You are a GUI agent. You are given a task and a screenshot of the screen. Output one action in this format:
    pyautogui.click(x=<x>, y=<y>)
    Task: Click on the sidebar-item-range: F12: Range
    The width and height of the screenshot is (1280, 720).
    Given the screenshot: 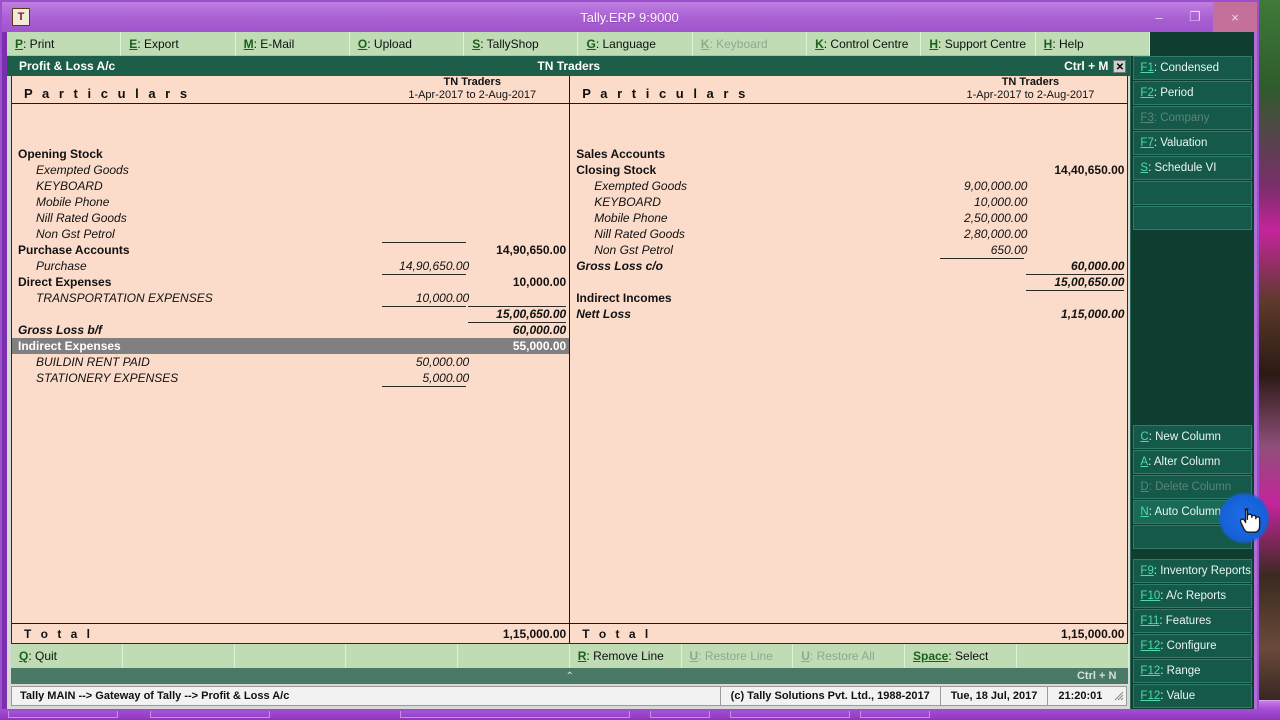 What is the action you would take?
    pyautogui.click(x=1192, y=671)
    